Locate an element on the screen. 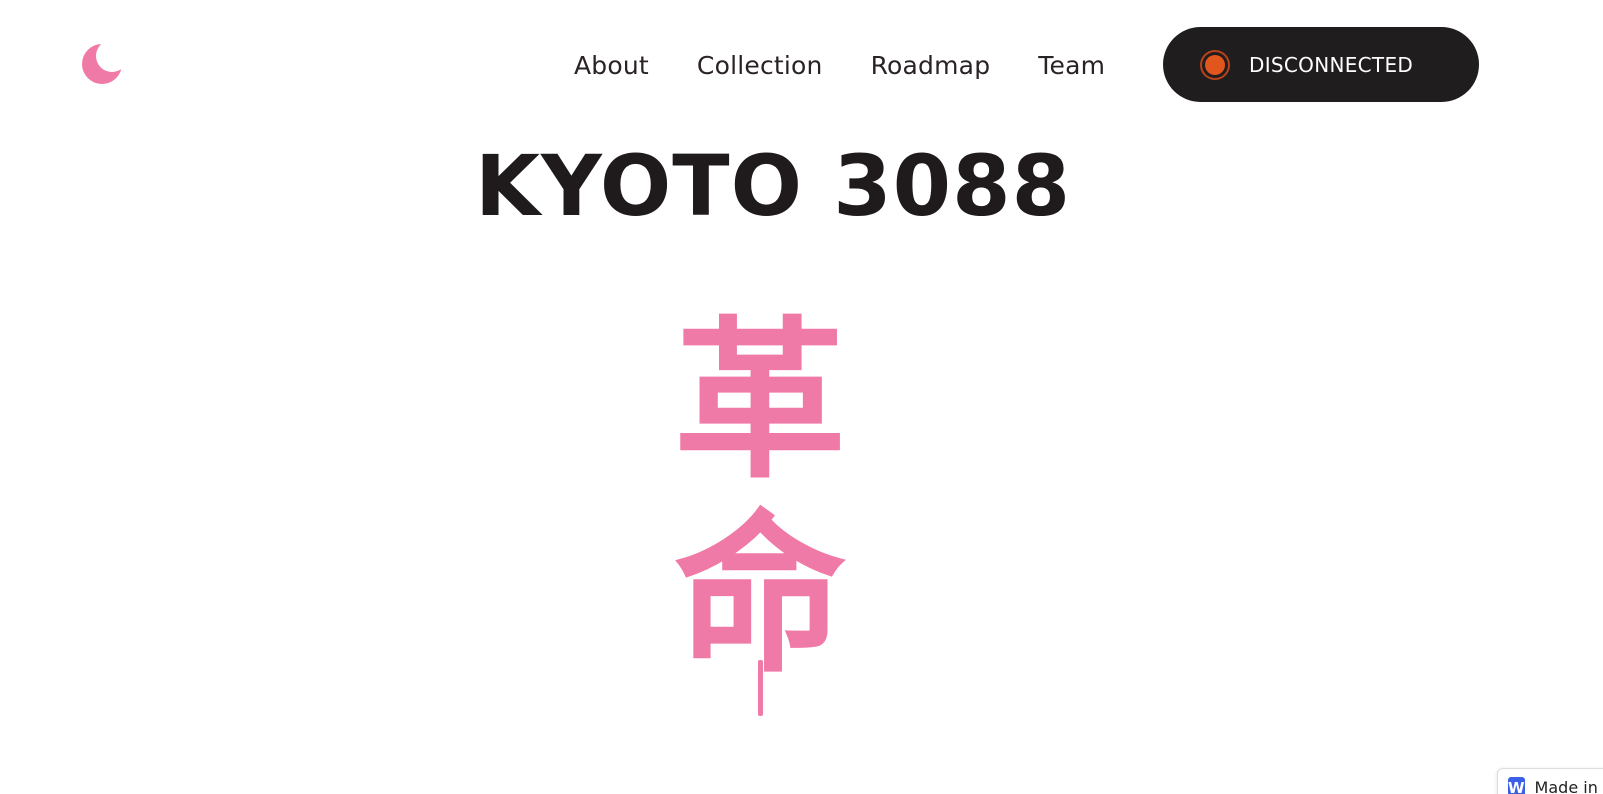 Image resolution: width=1603 pixels, height=794 pixels. nav-link-about: About is located at coordinates (611, 65).